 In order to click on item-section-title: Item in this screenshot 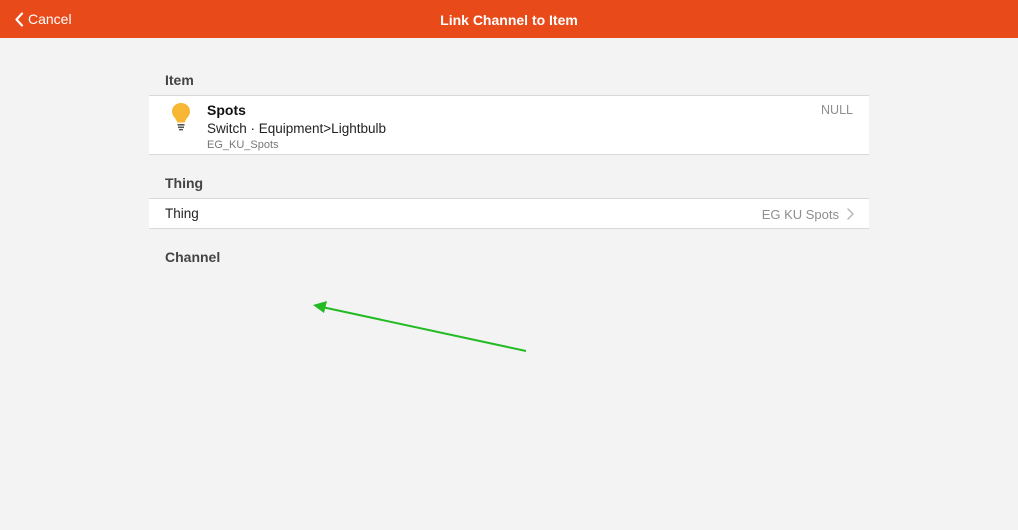, I will do `click(179, 80)`.